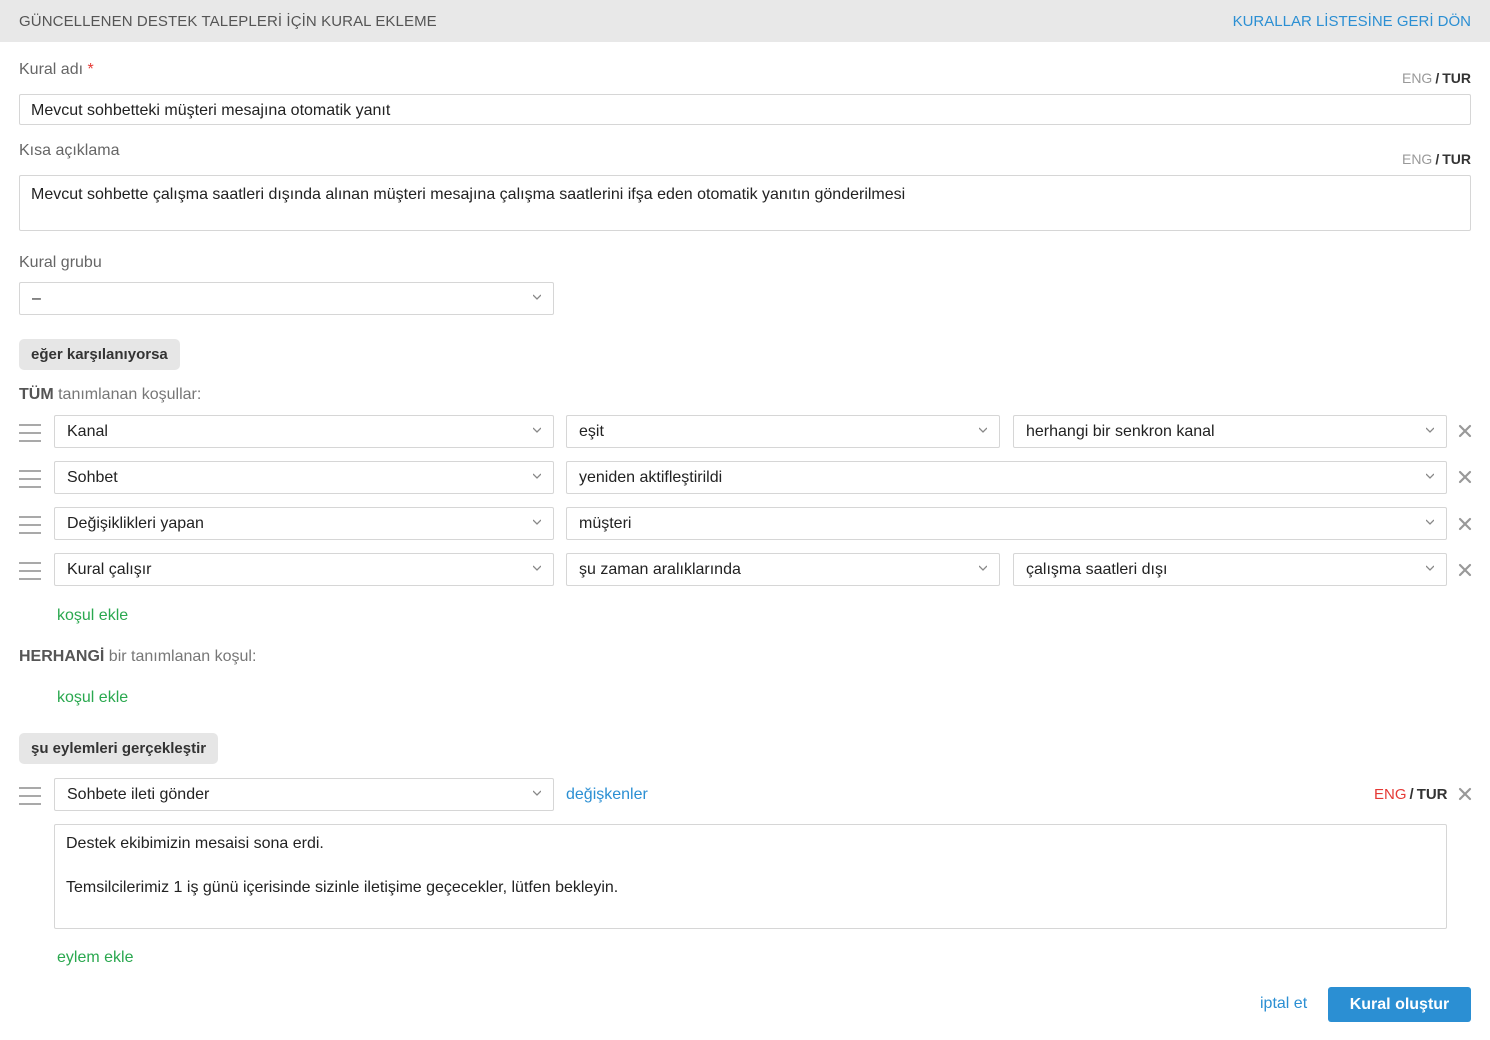  Describe the element at coordinates (783, 431) in the screenshot. I see `condition-operator-select: eşit` at that location.